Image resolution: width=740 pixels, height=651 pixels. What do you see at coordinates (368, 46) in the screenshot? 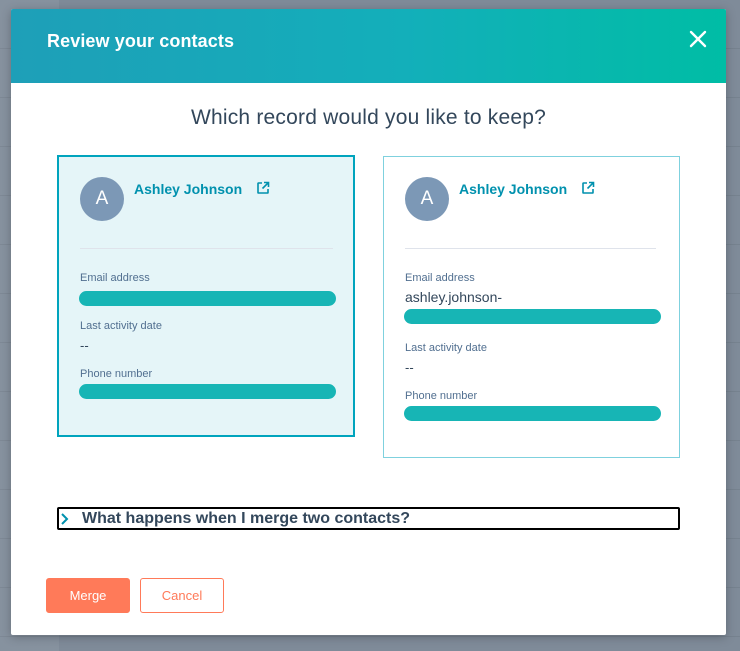
I see `modal-header: Review your contacts` at bounding box center [368, 46].